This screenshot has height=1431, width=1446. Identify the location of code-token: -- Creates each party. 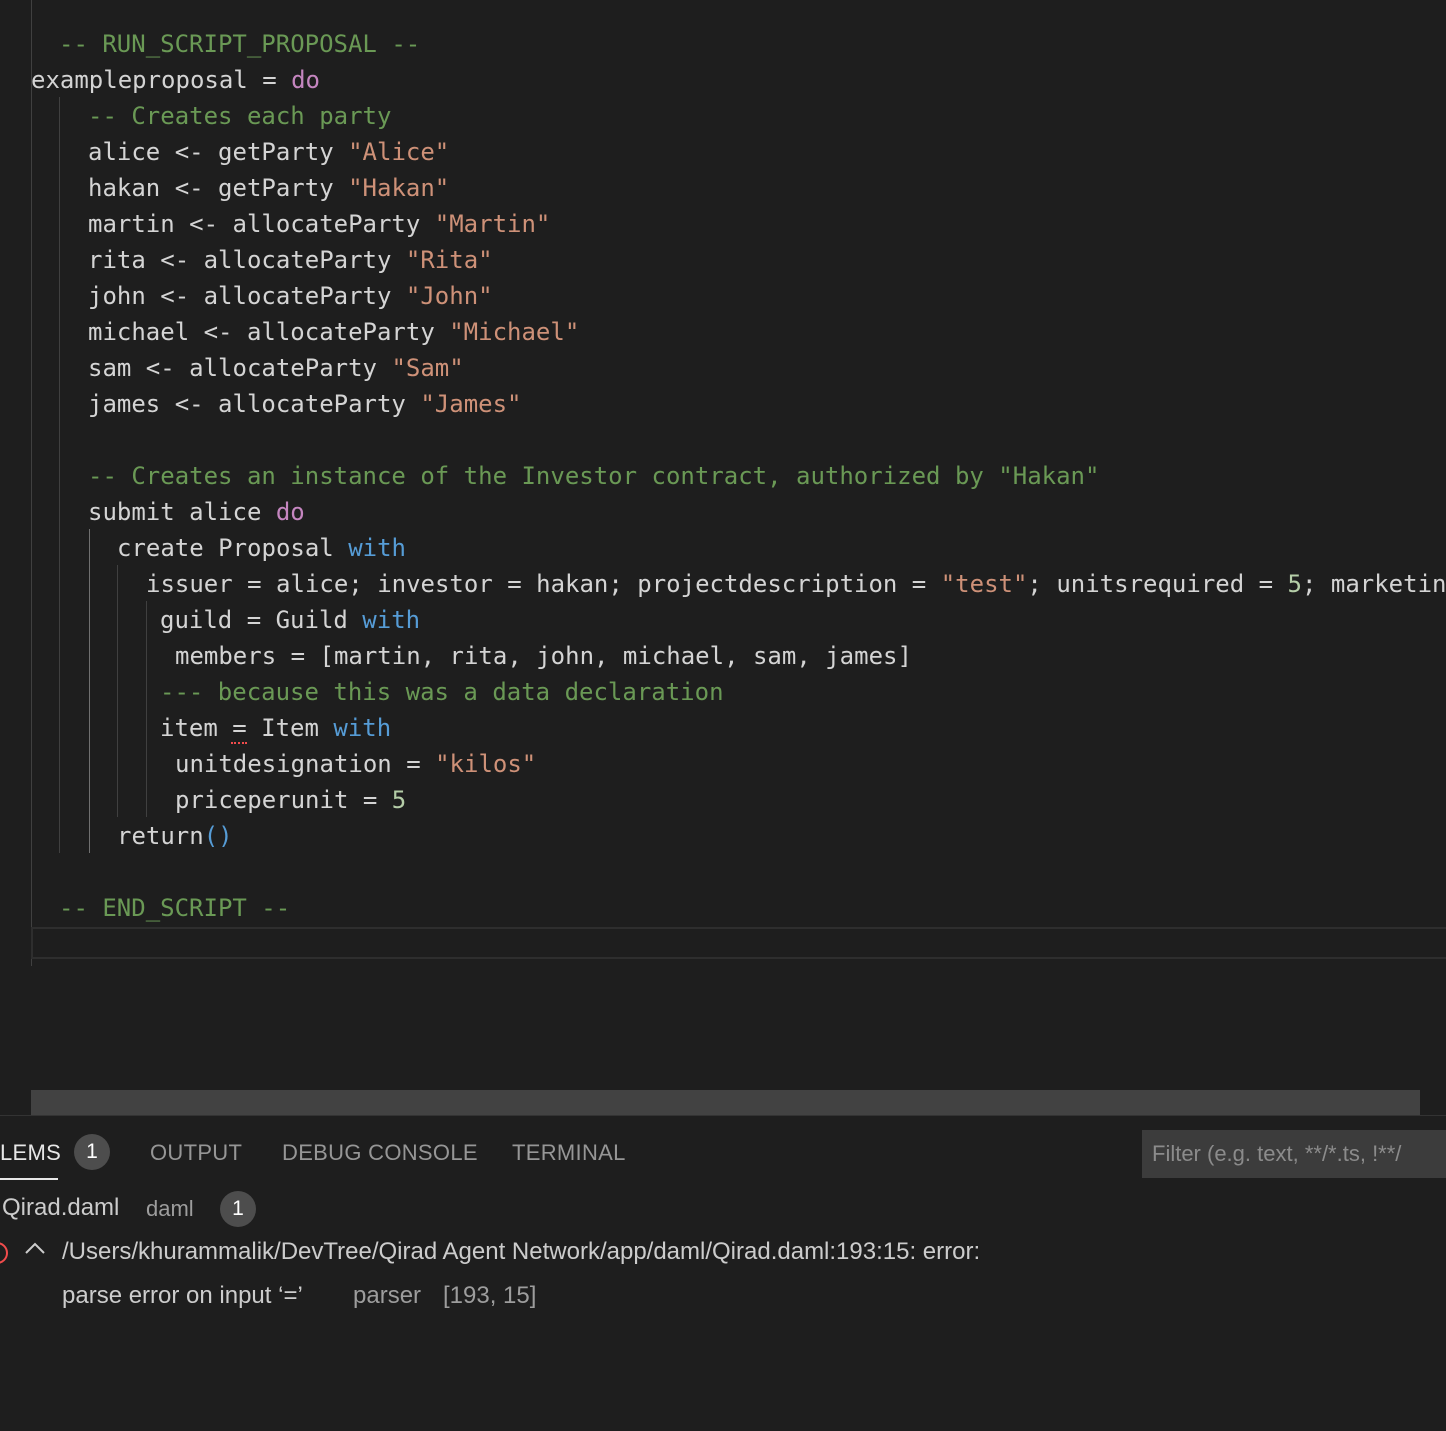
(240, 116).